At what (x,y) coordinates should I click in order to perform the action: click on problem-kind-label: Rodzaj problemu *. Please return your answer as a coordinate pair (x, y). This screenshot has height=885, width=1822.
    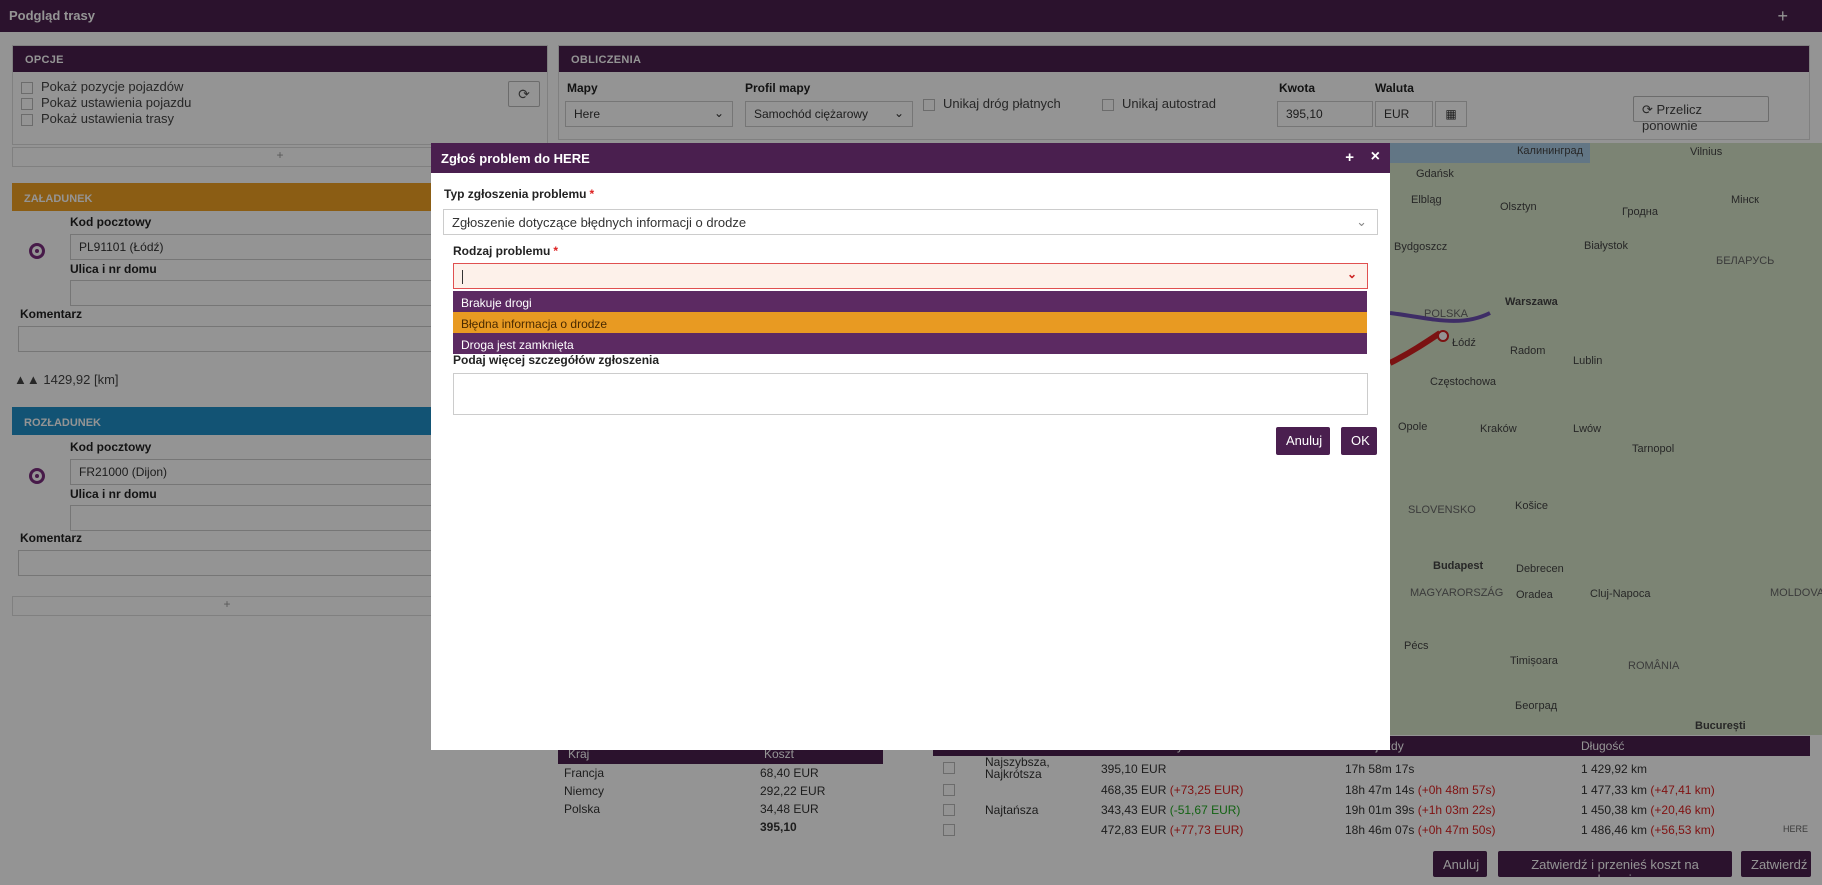
    Looking at the image, I should click on (506, 251).